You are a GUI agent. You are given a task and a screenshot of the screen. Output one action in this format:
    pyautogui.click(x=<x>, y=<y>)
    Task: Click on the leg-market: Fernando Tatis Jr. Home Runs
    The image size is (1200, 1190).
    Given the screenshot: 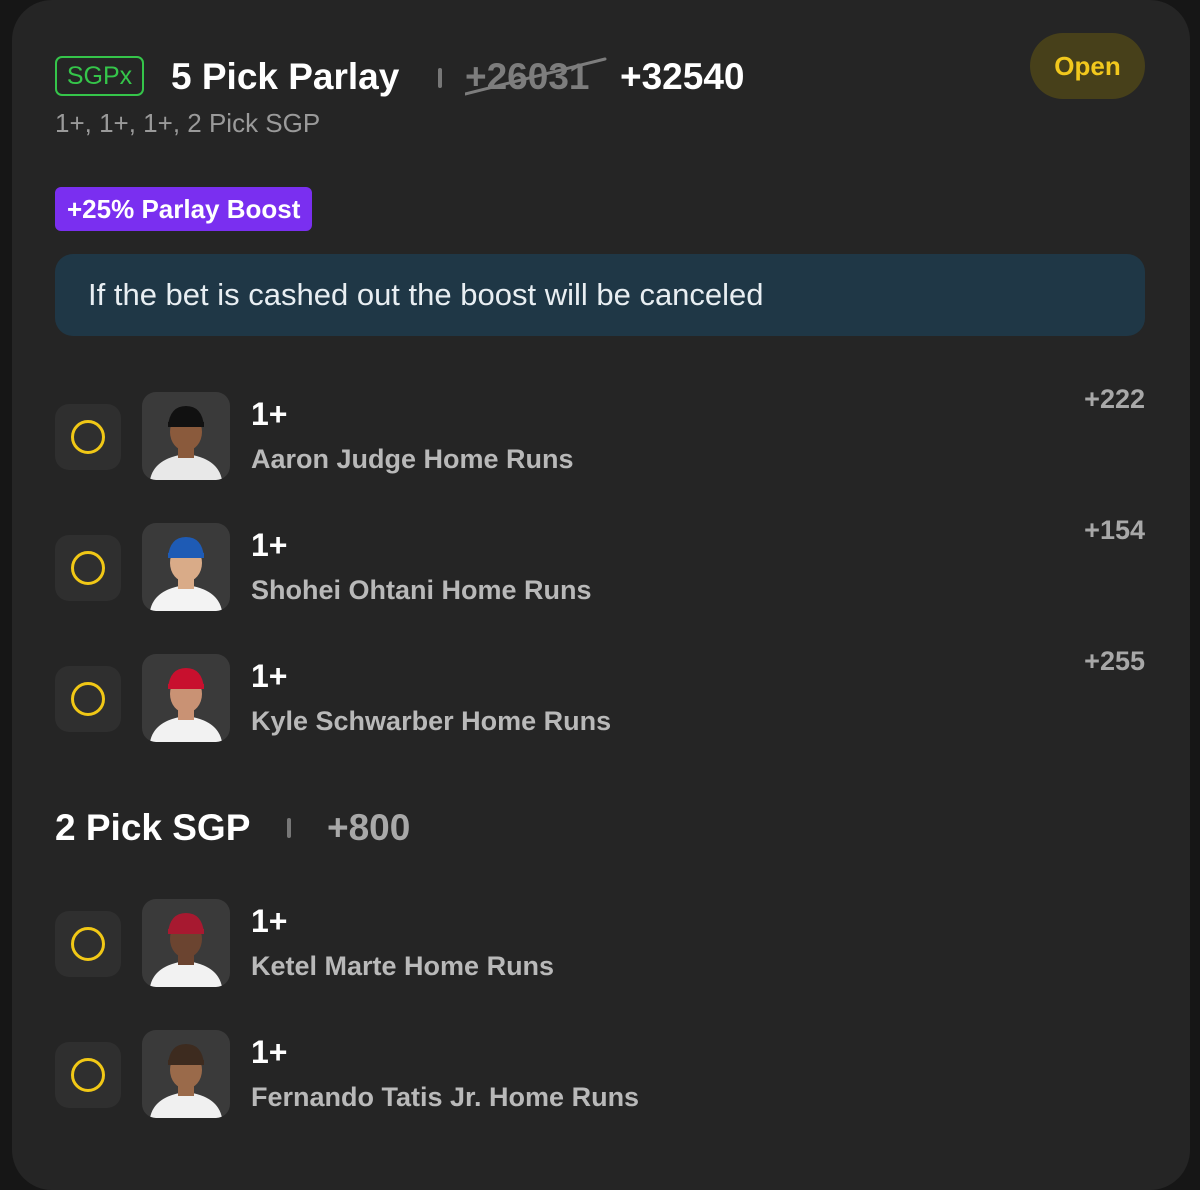 What is the action you would take?
    pyautogui.click(x=445, y=1097)
    